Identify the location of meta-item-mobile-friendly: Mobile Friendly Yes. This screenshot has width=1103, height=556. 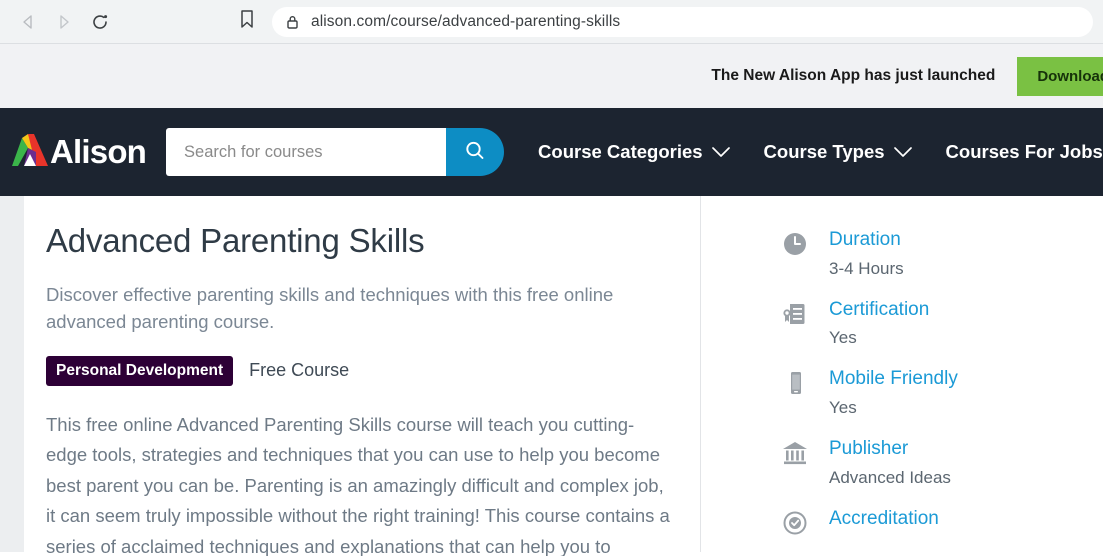
(942, 393).